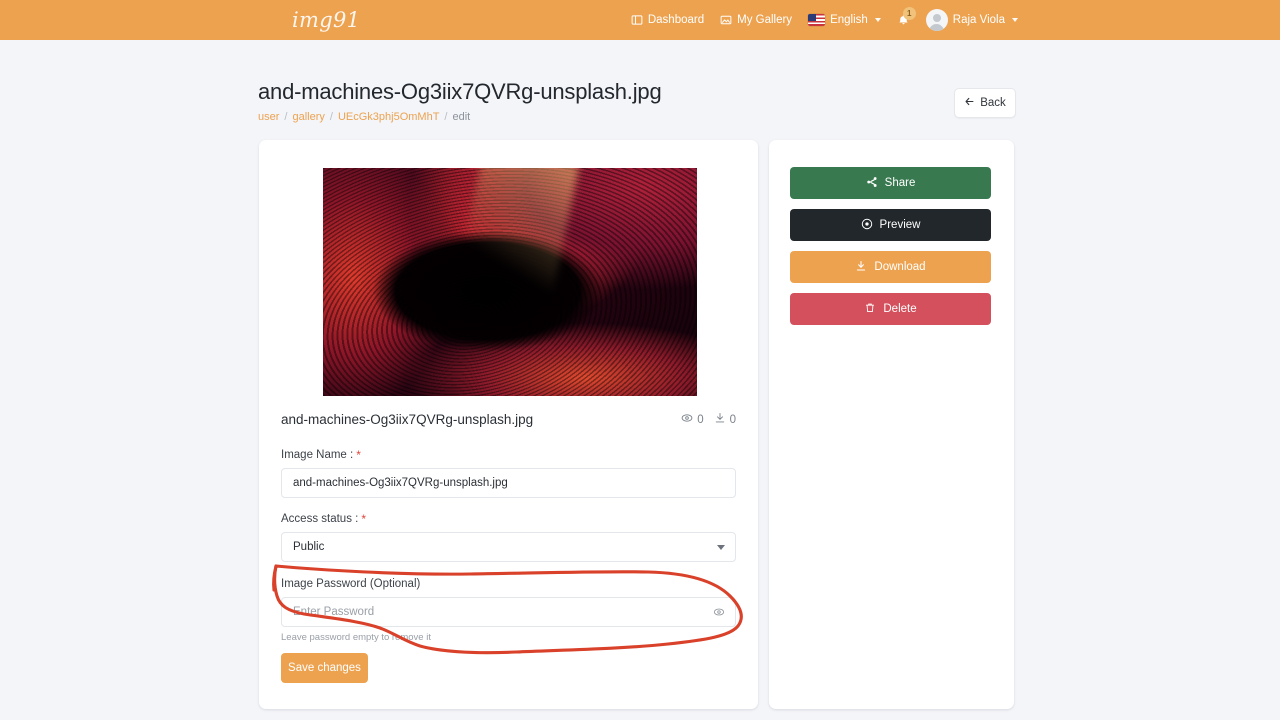 Image resolution: width=1280 pixels, height=720 pixels. Describe the element at coordinates (900, 225) in the screenshot. I see `preview-button-label: Preview` at that location.